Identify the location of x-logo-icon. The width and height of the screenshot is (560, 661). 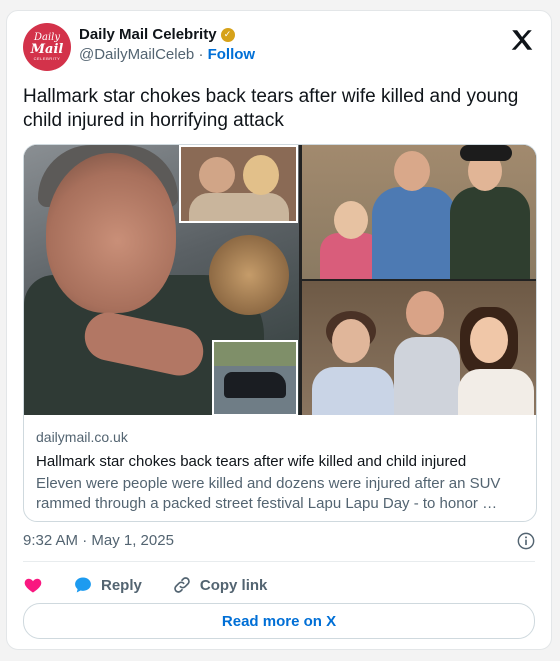
(522, 40).